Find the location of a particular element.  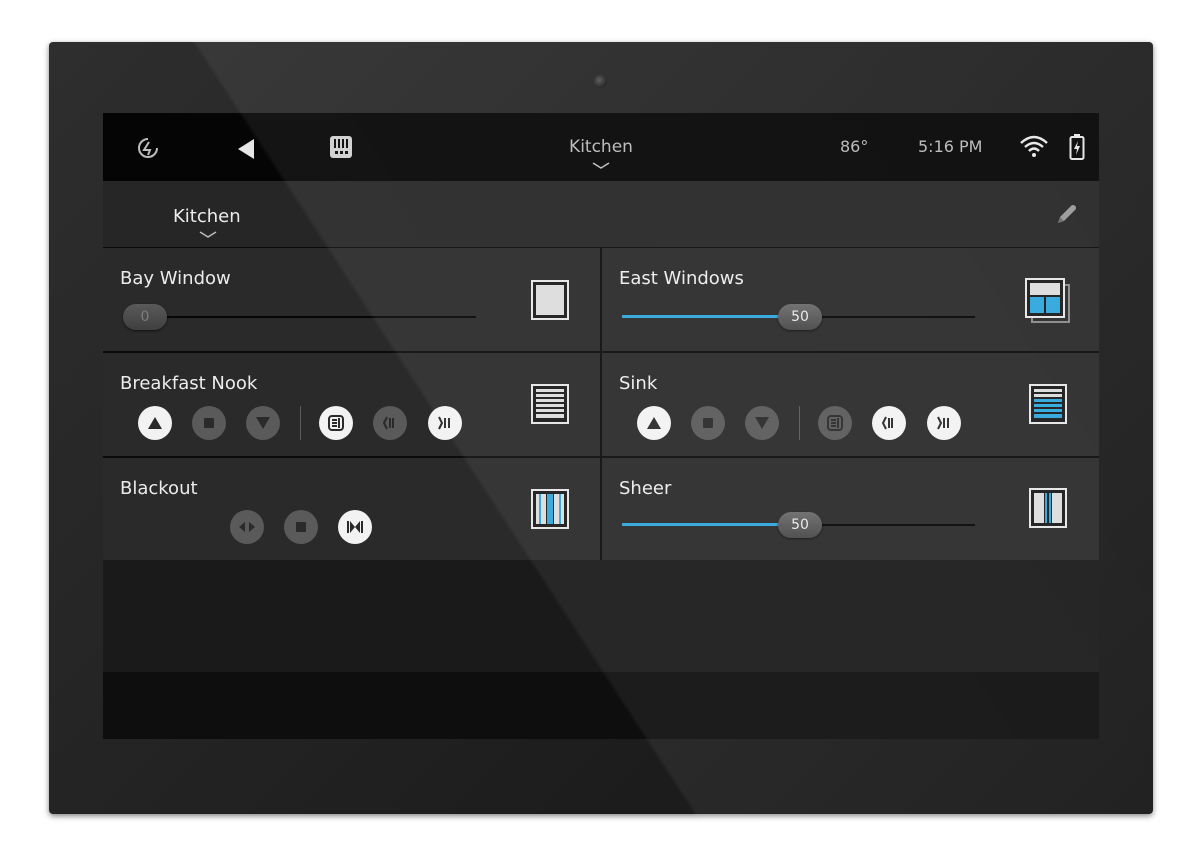

battery-charging-icon is located at coordinates (1077, 147).